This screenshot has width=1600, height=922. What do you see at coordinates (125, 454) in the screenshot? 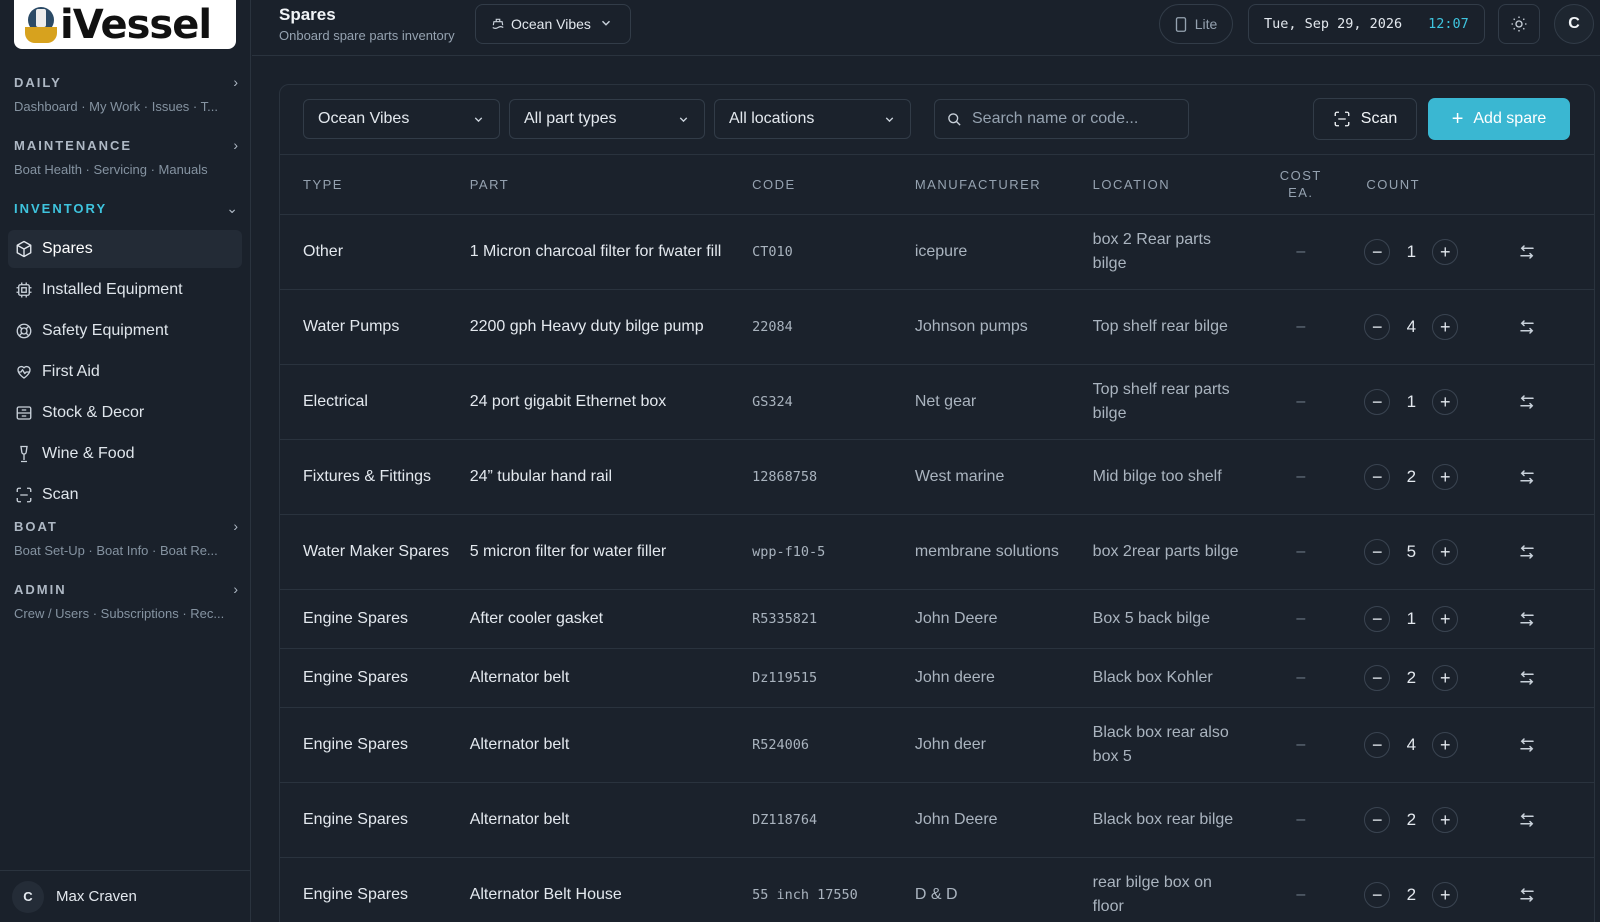
I see `sidebar-item-wine-food: Wine & Food` at bounding box center [125, 454].